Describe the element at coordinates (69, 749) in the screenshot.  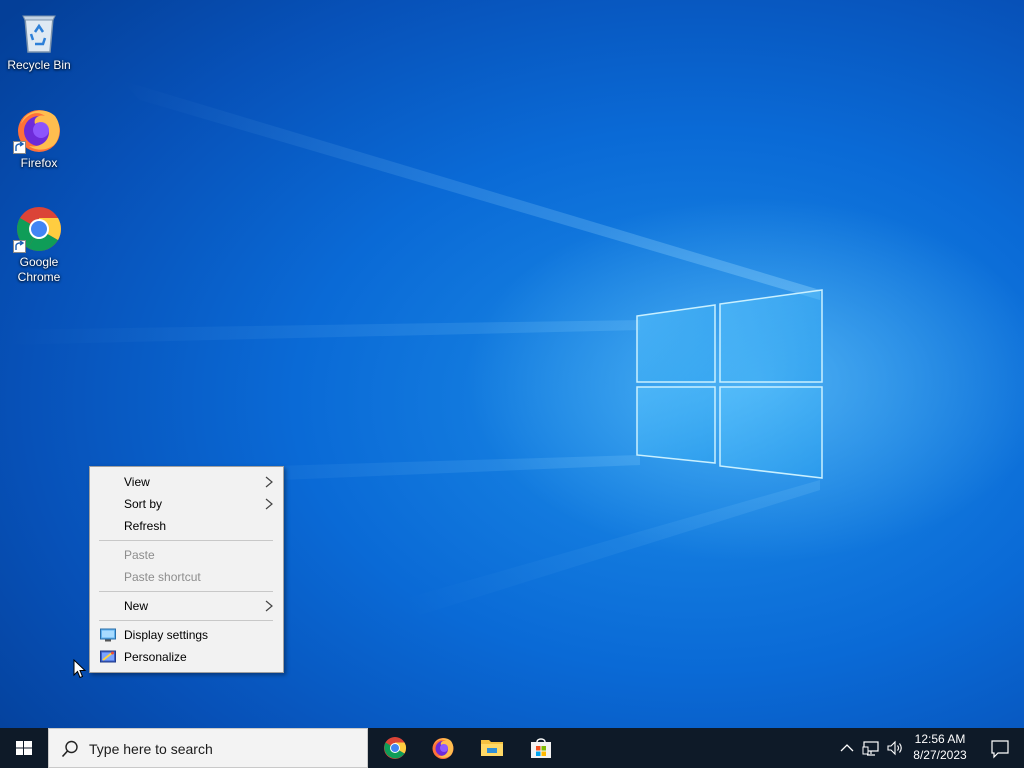
I see `search-icon` at that location.